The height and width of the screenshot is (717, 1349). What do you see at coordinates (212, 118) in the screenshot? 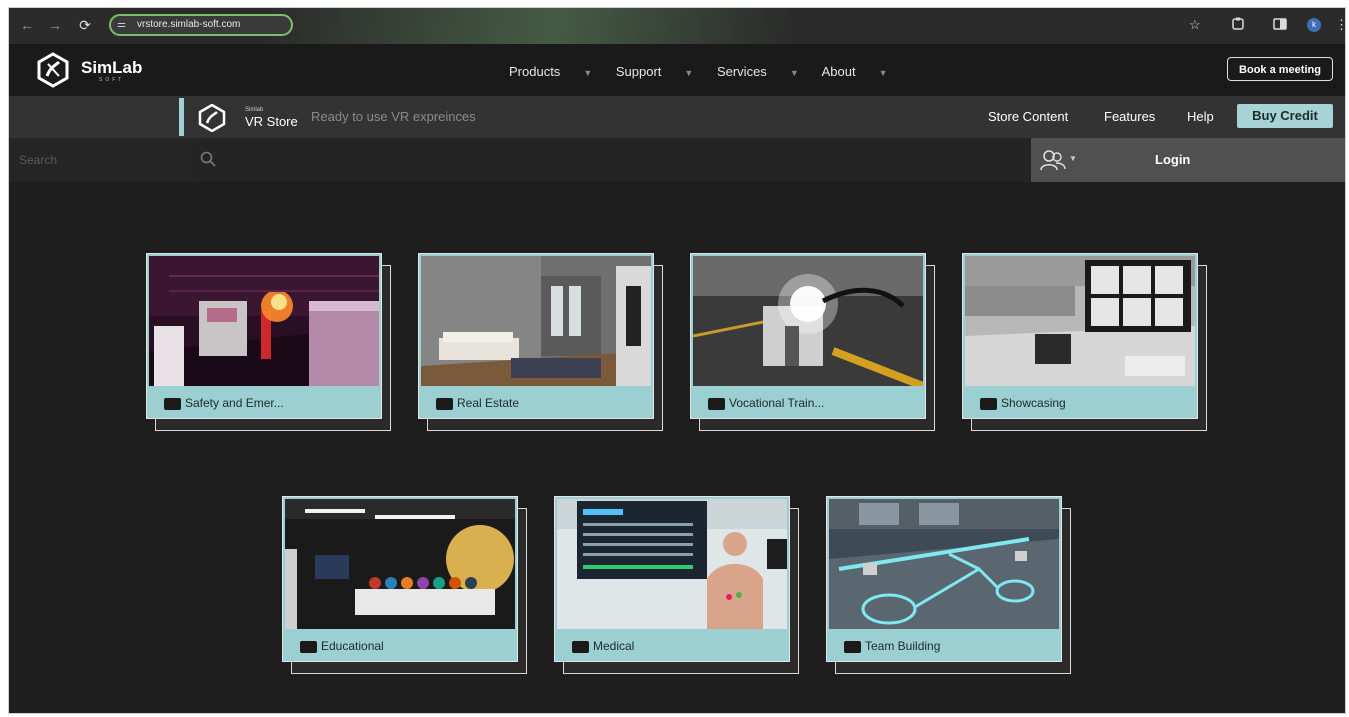
I see `vr-store-logo-icon` at bounding box center [212, 118].